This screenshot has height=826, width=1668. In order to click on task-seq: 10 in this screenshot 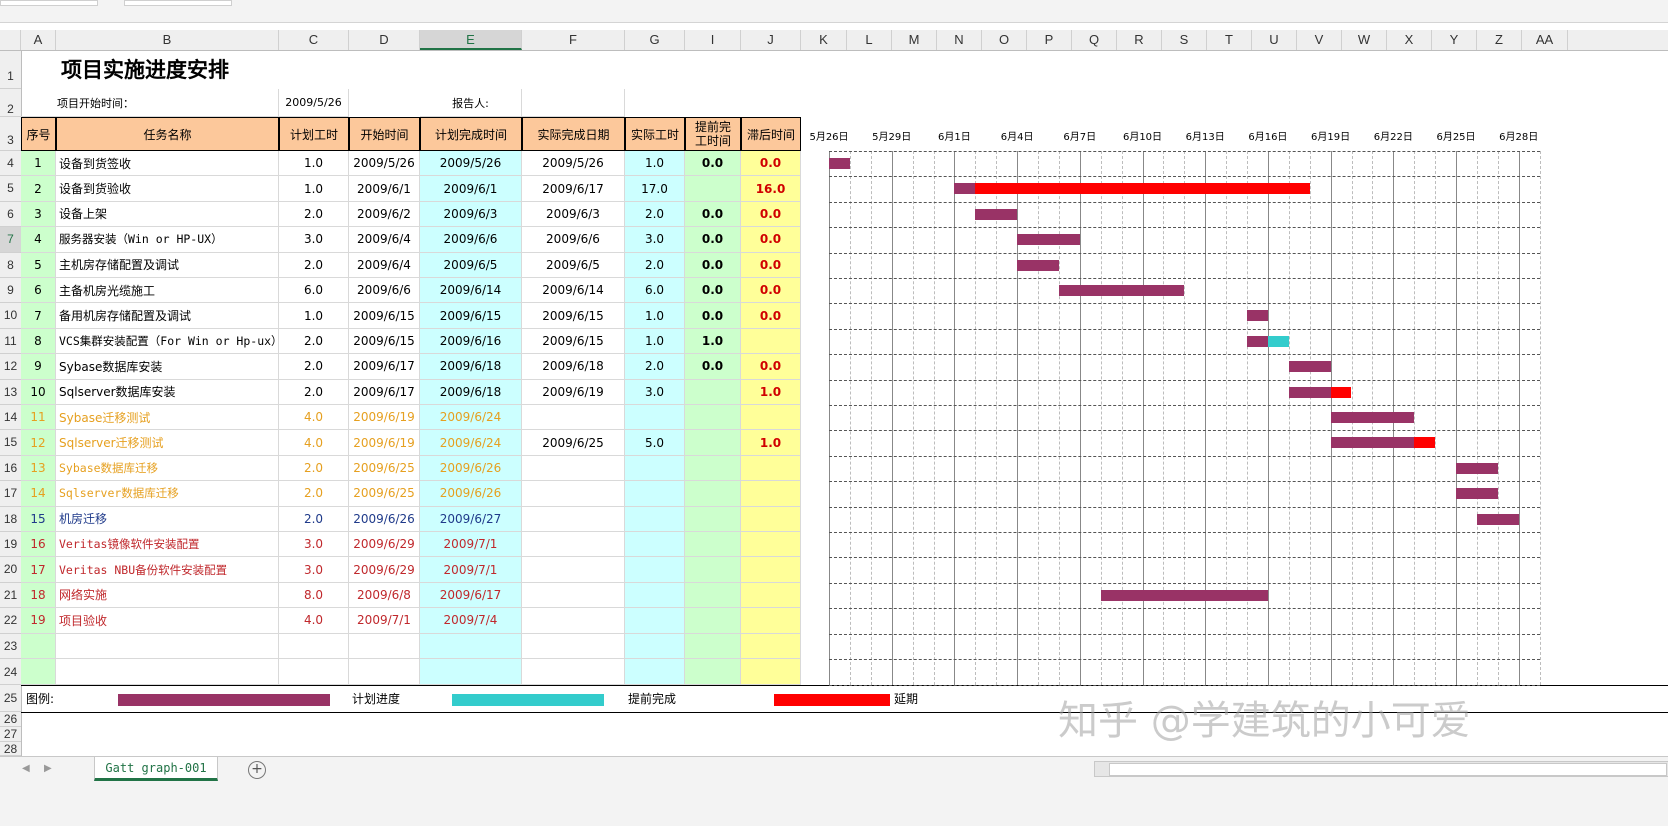, I will do `click(38, 392)`.